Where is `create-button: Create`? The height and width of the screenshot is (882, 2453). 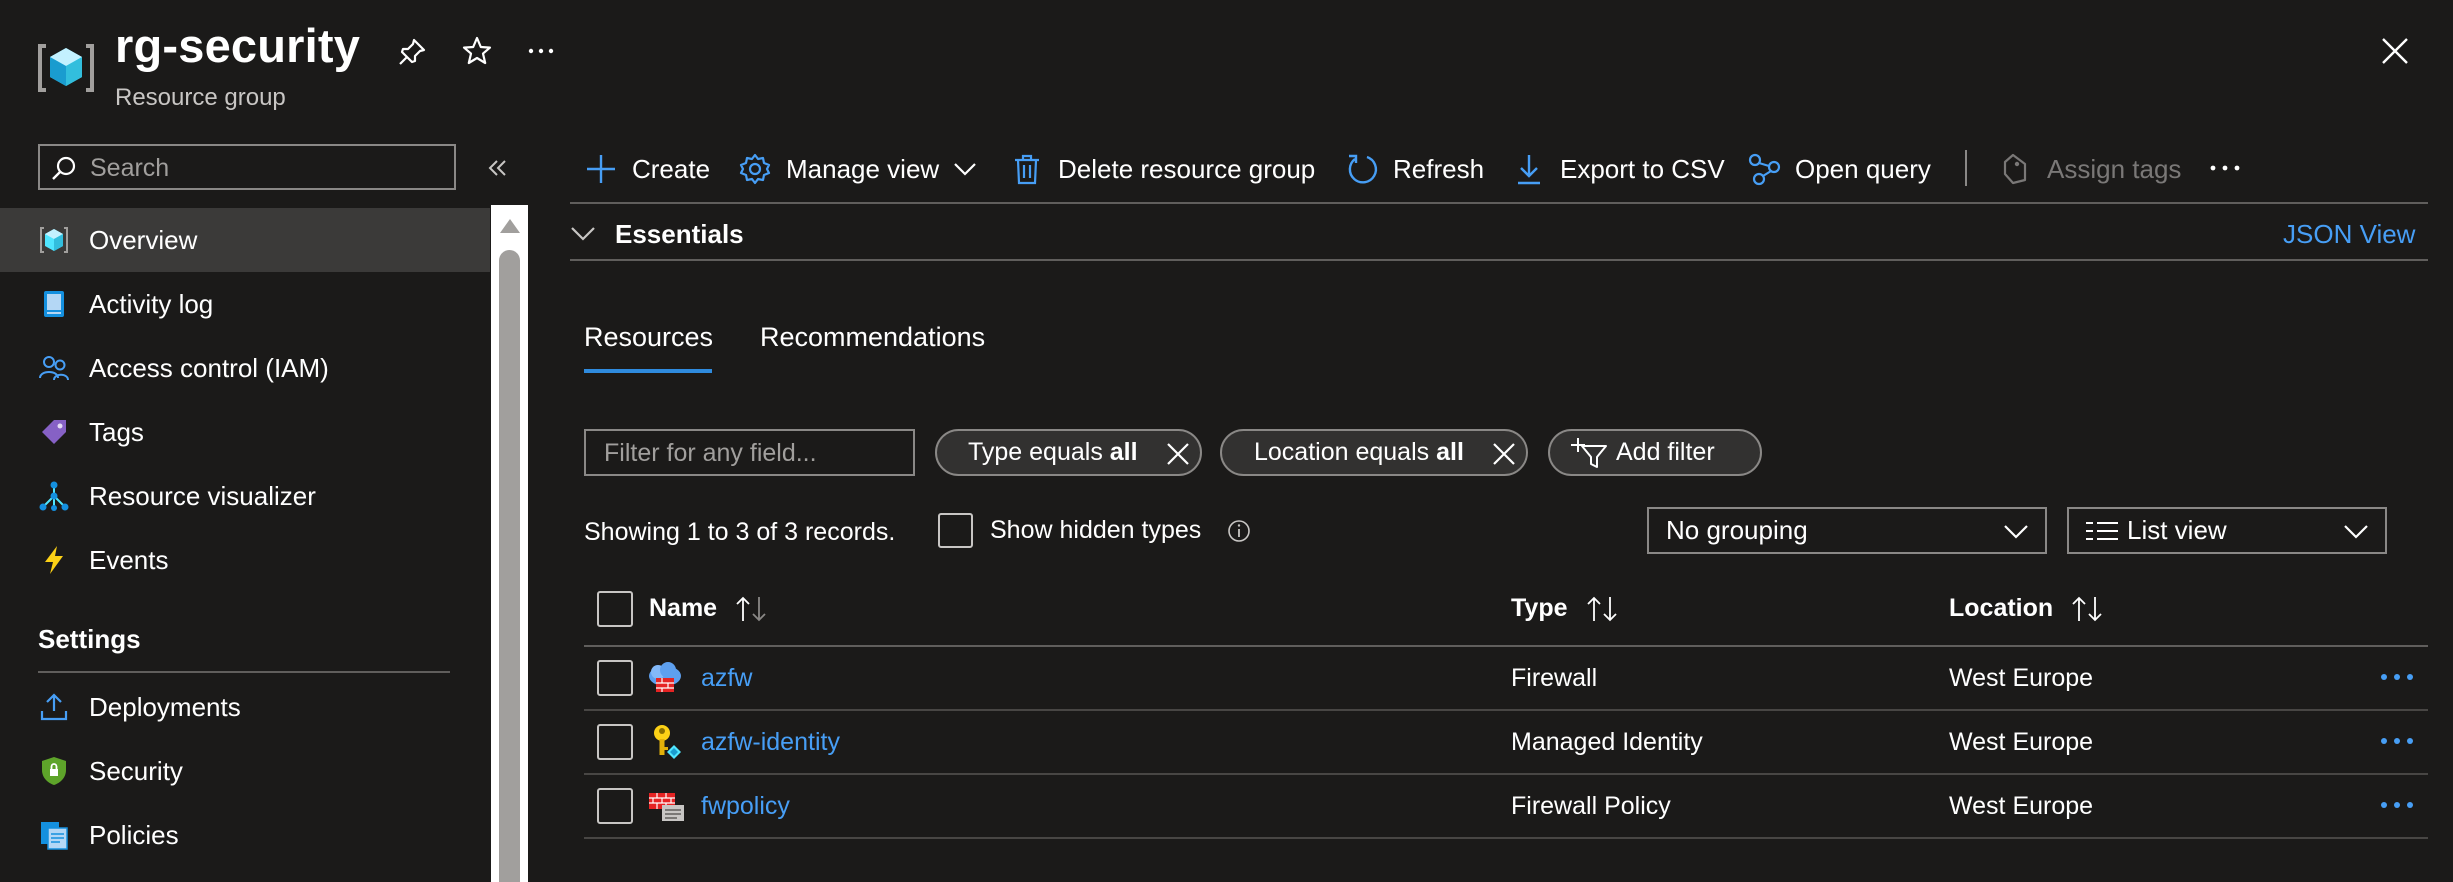 create-button: Create is located at coordinates (647, 169).